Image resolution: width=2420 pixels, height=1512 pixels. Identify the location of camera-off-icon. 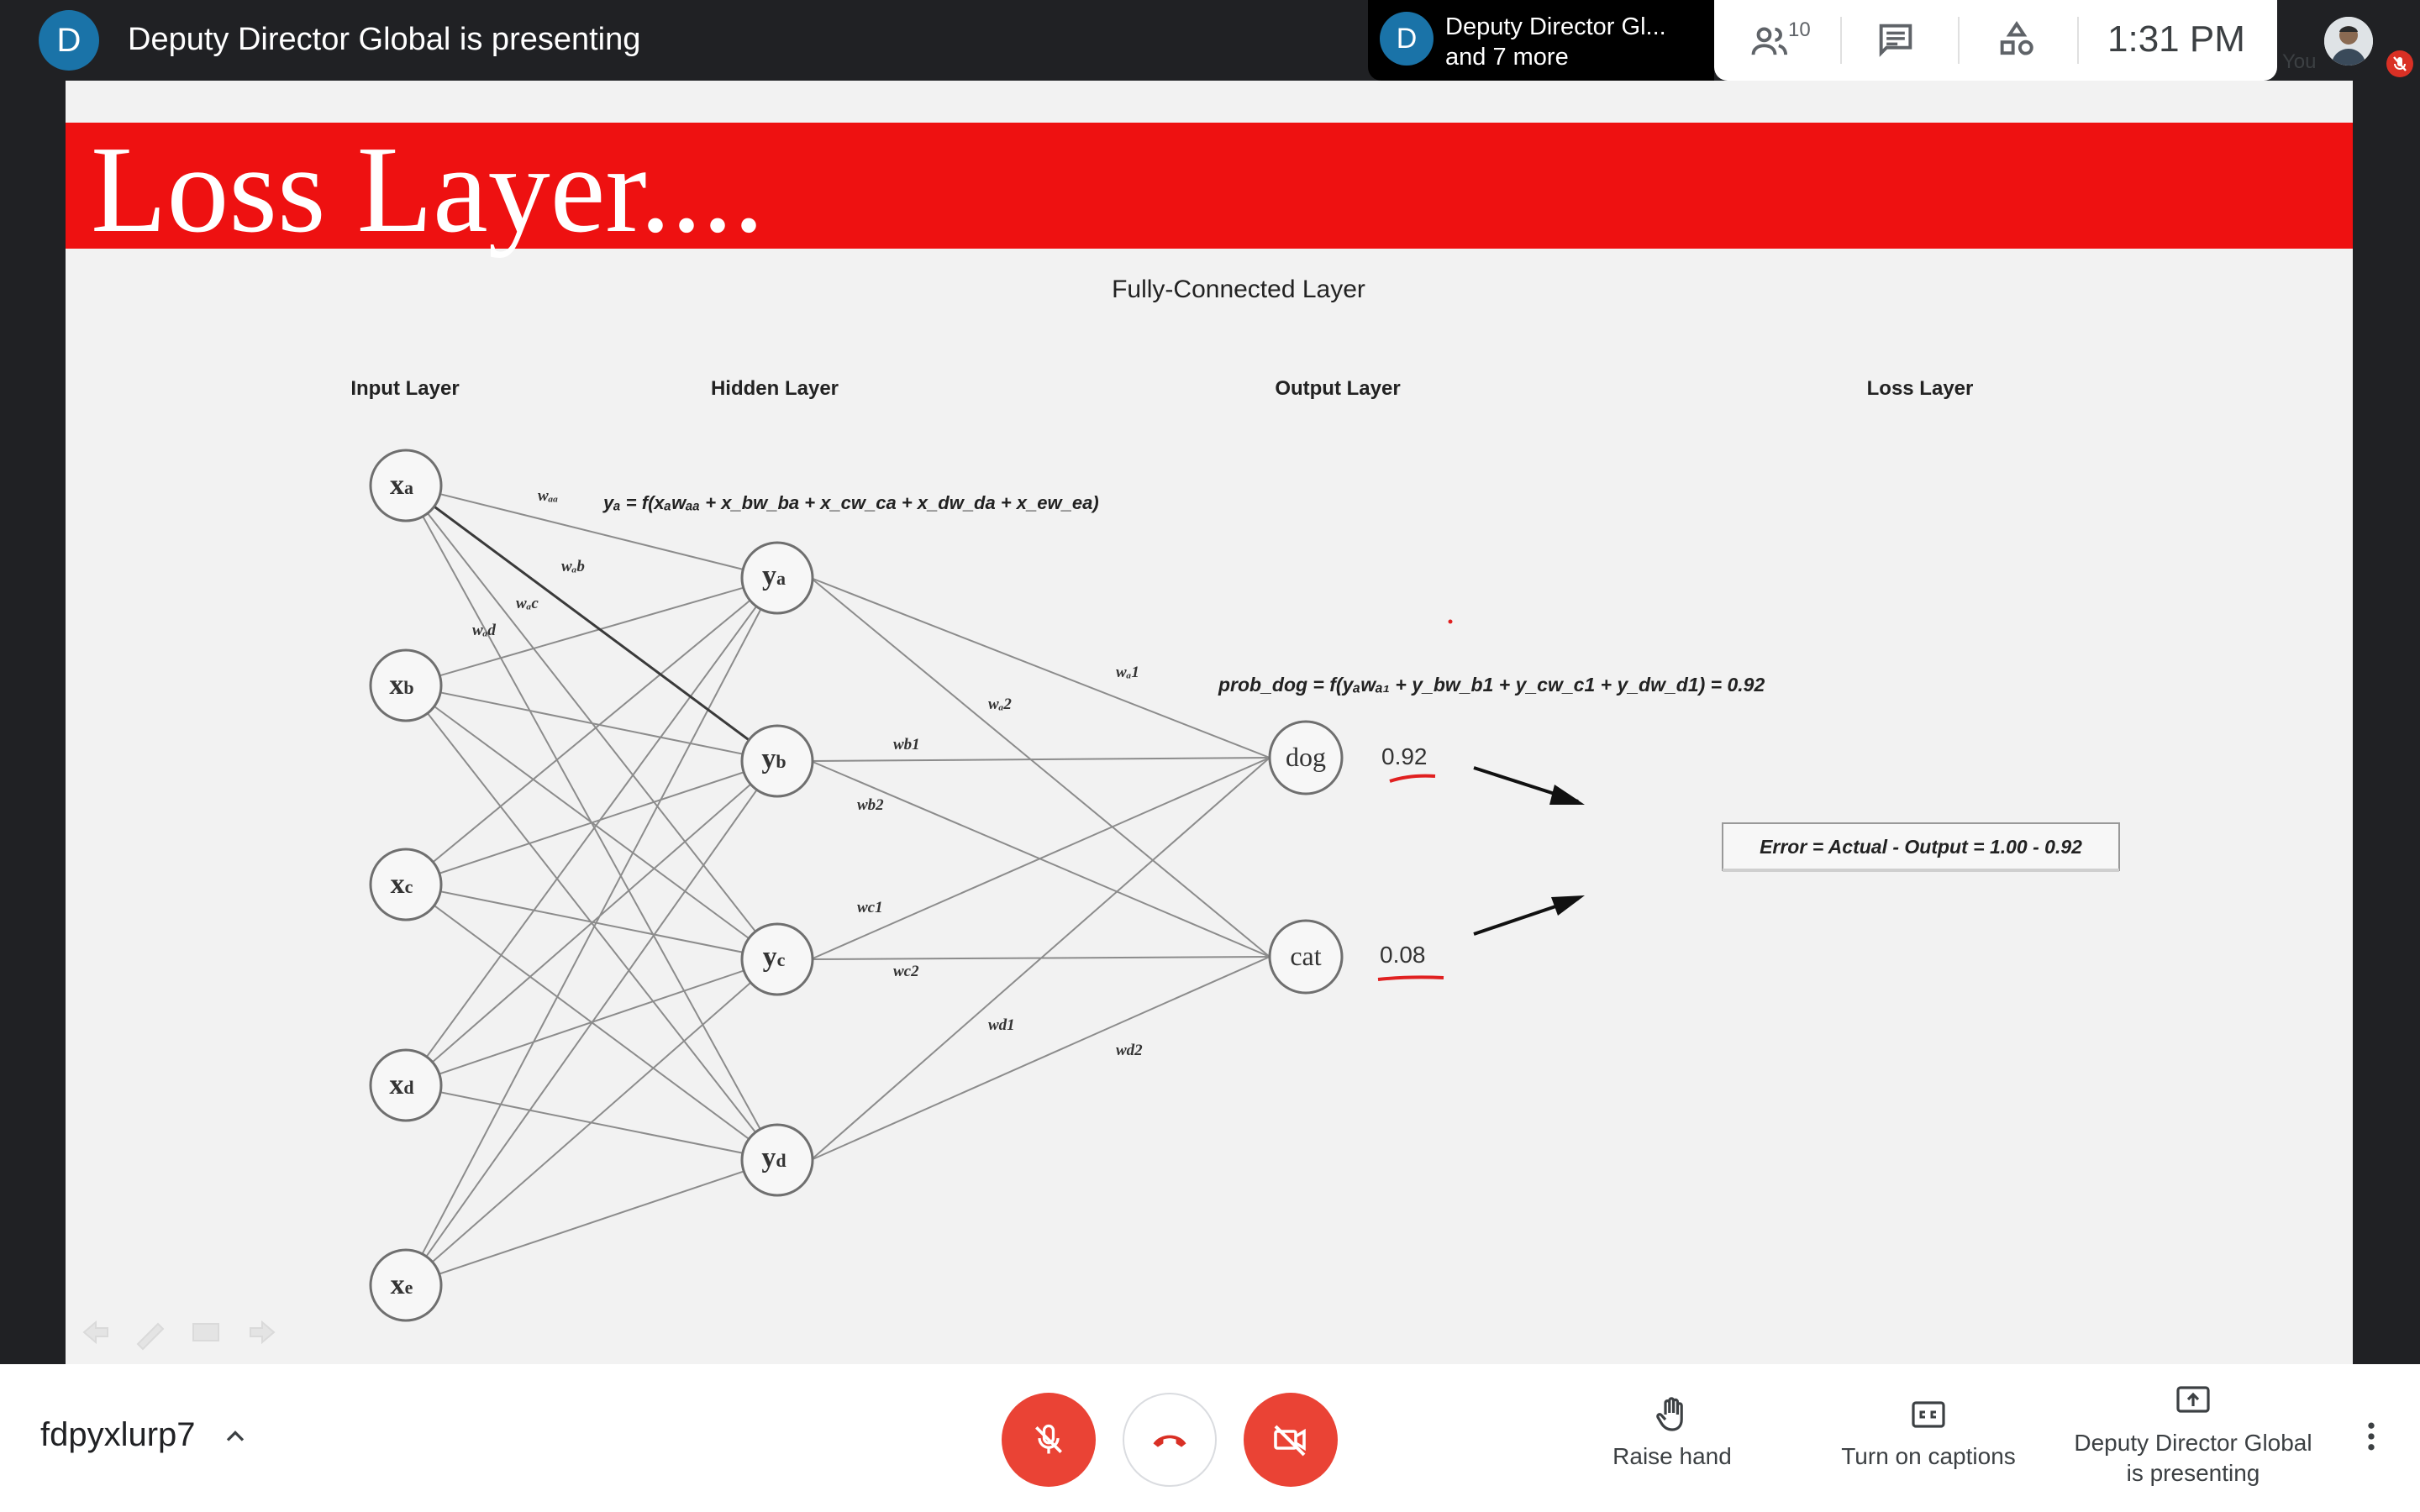
(1290, 1441).